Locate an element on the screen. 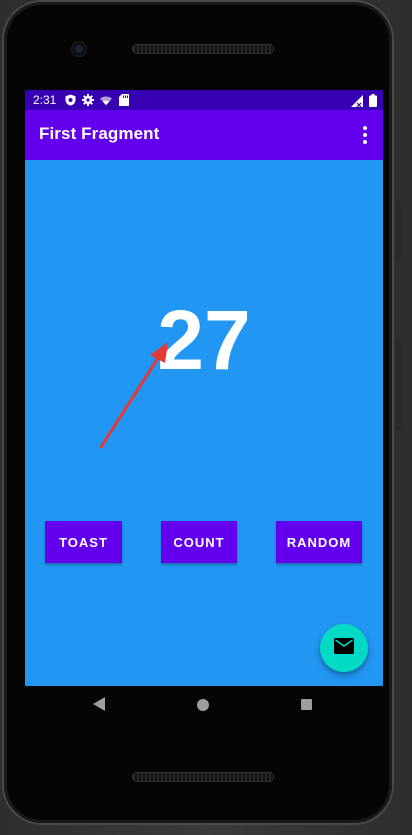 Image resolution: width=412 pixels, height=835 pixels. mail-fab-button is located at coordinates (344, 648).